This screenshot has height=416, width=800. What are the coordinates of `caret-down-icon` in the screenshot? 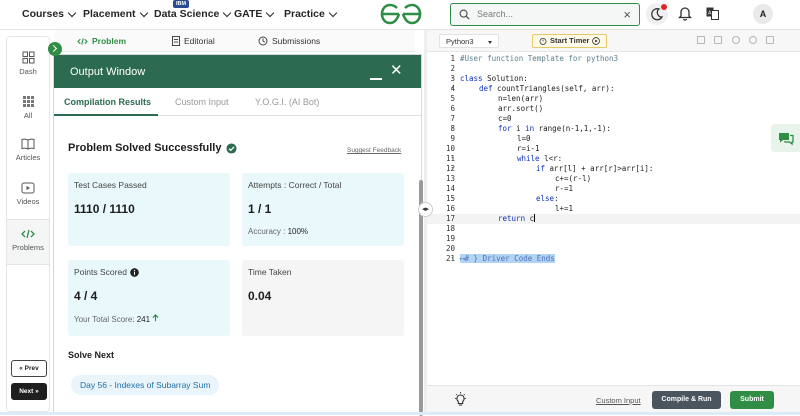 It's located at (490, 42).